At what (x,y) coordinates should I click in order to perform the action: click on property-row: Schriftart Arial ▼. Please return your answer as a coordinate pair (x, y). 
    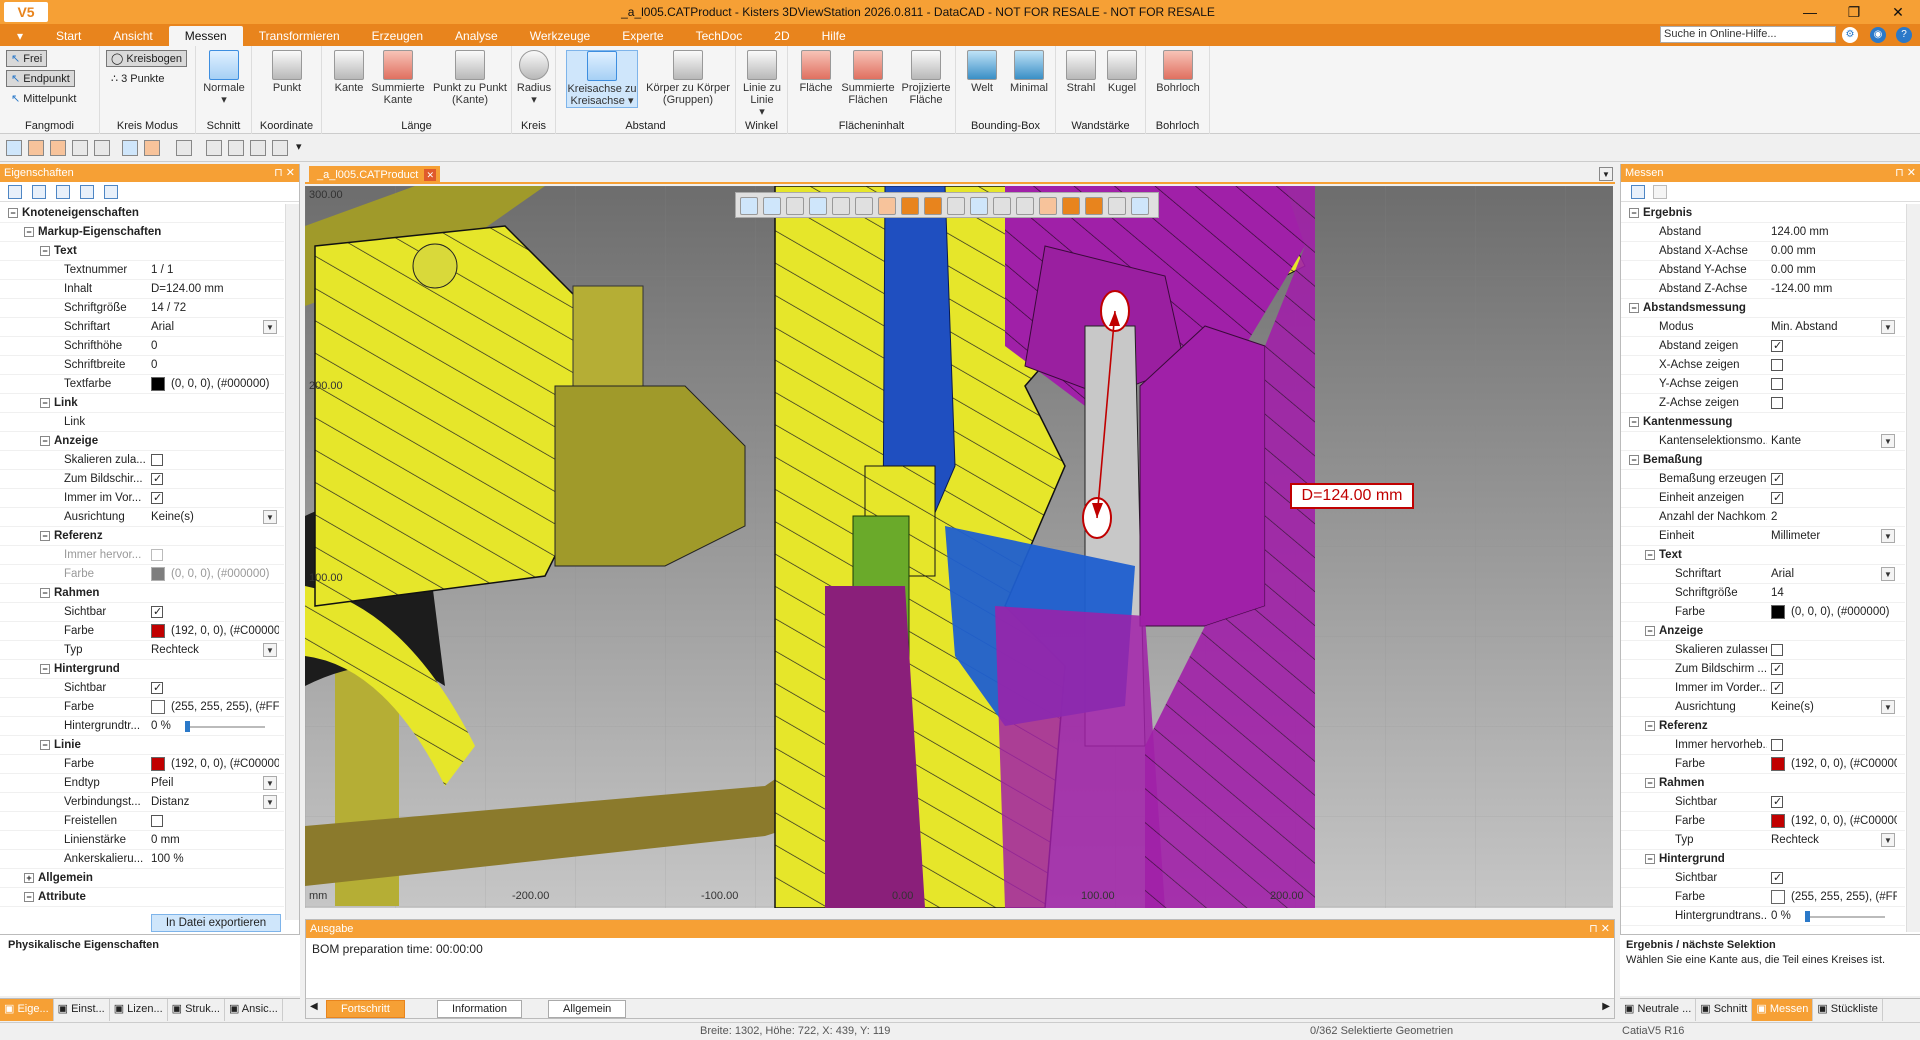
    Looking at the image, I should click on (142, 327).